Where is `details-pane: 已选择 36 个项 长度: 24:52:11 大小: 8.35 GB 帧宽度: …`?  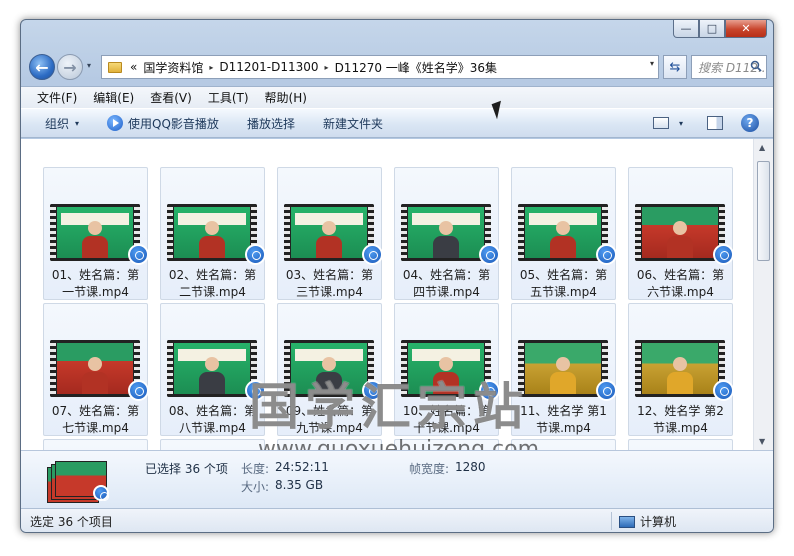 details-pane: 已选择 36 个项 长度: 24:52:11 大小: 8.35 GB 帧宽度: … is located at coordinates (397, 479).